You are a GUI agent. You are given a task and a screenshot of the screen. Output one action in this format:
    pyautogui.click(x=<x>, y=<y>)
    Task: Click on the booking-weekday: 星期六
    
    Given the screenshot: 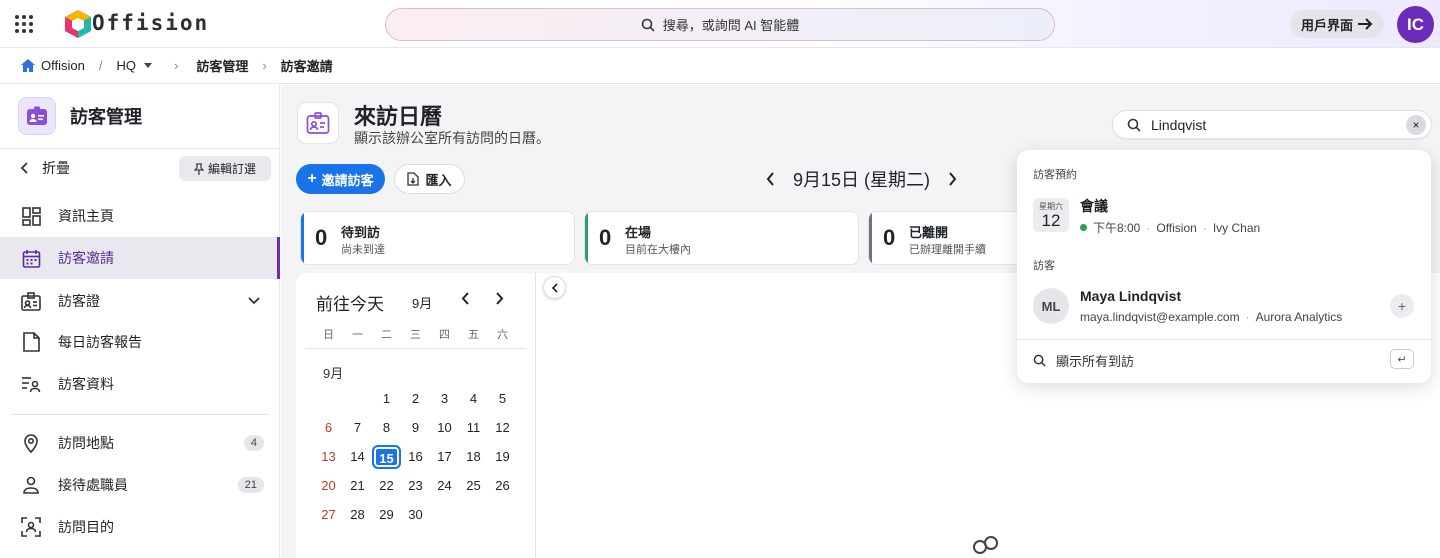 What is the action you would take?
    pyautogui.click(x=1051, y=206)
    